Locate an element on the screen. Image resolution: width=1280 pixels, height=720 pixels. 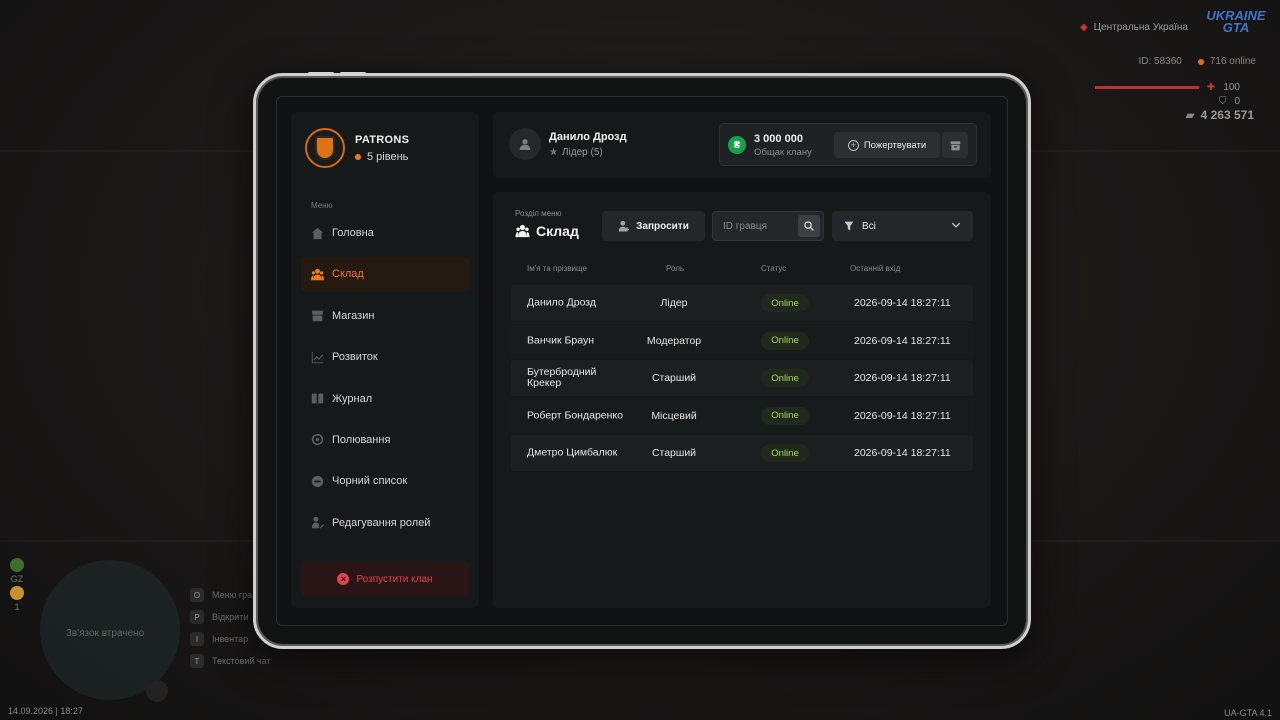
key-cap: P is located at coordinates (197, 617).